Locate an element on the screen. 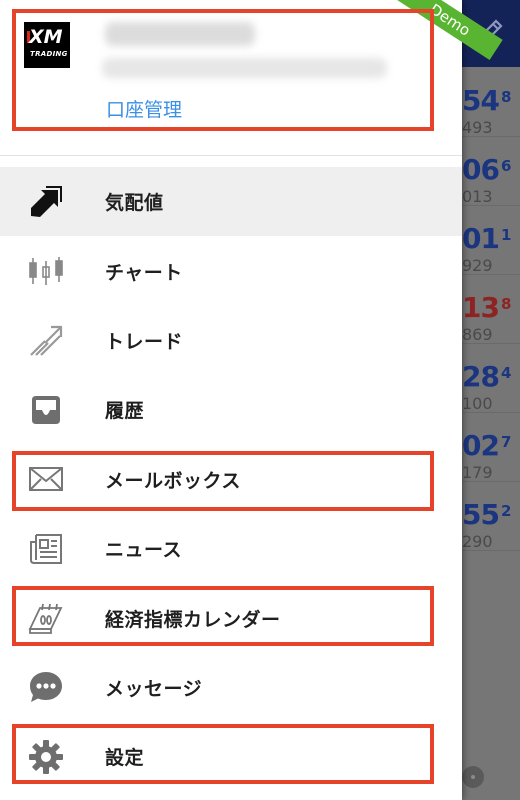  quote-row: 01 1 929 is located at coordinates (491, 240).